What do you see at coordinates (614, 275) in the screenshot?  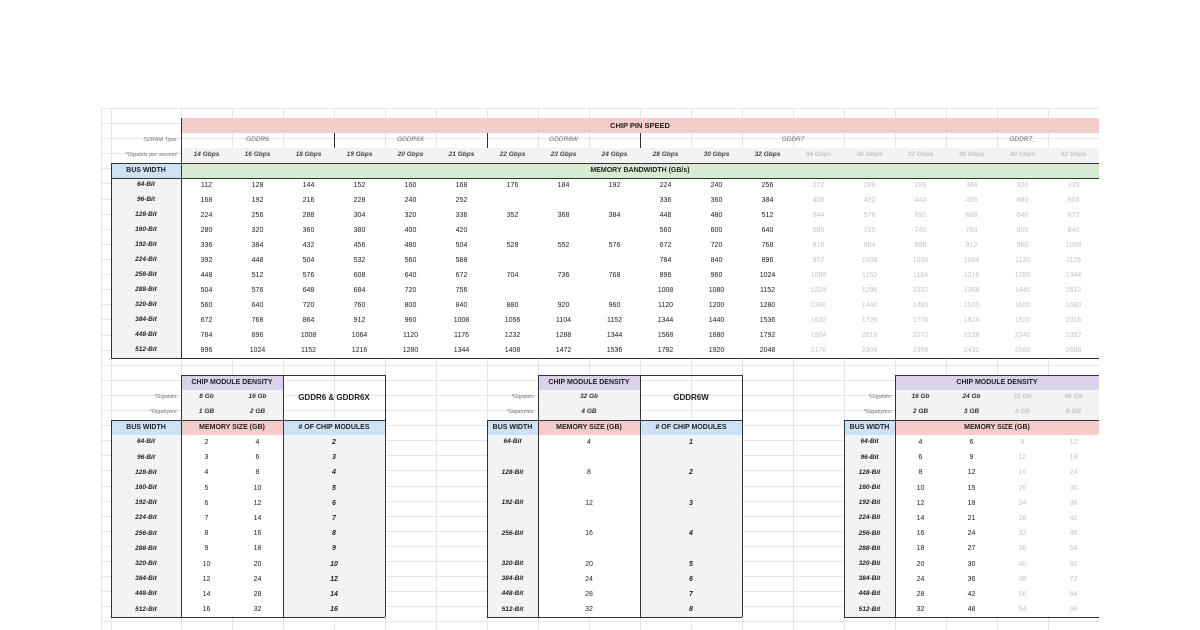 I see `bandwidth-cell: 768` at bounding box center [614, 275].